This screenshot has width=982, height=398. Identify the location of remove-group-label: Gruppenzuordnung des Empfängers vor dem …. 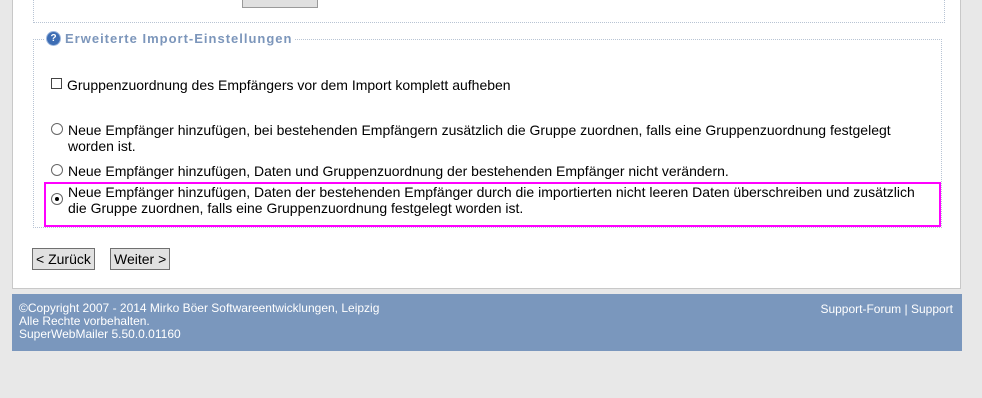
(289, 85).